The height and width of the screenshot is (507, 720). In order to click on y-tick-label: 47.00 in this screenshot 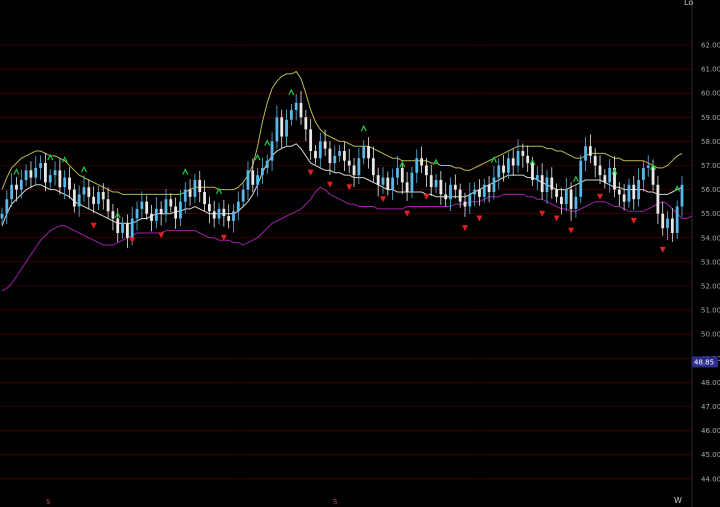, I will do `click(710, 407)`.